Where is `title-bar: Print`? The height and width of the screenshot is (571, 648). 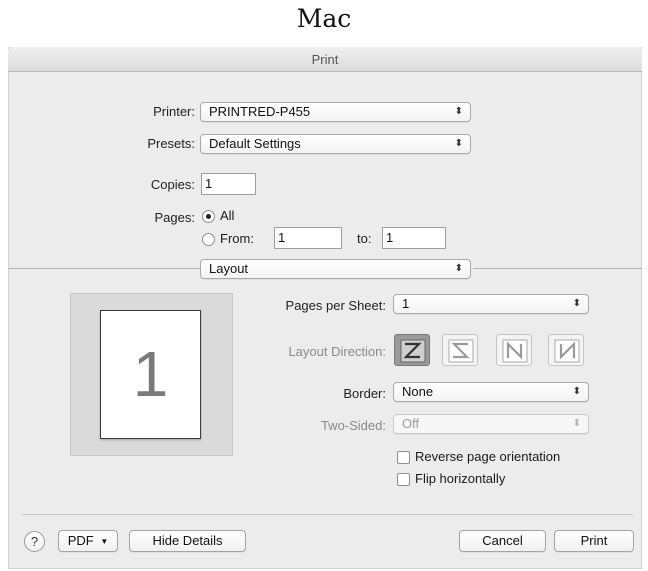 title-bar: Print is located at coordinates (325, 59).